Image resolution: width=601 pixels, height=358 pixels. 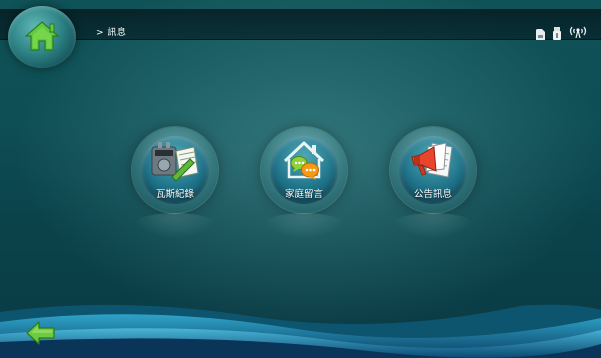 I want to click on breadcrumb: > 訊息, so click(x=111, y=33).